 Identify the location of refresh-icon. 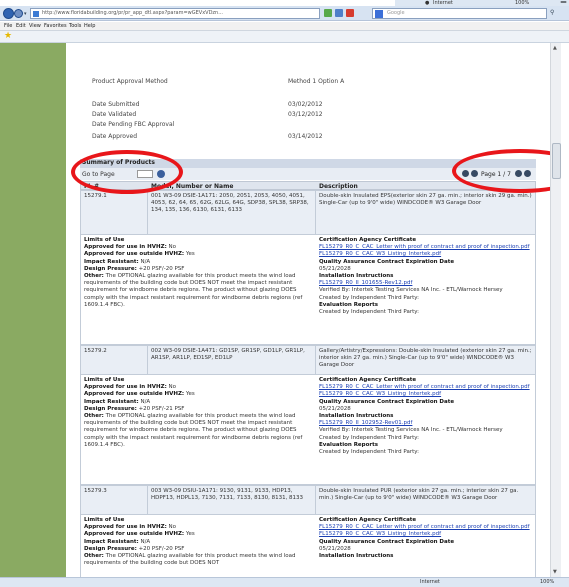
(339, 13).